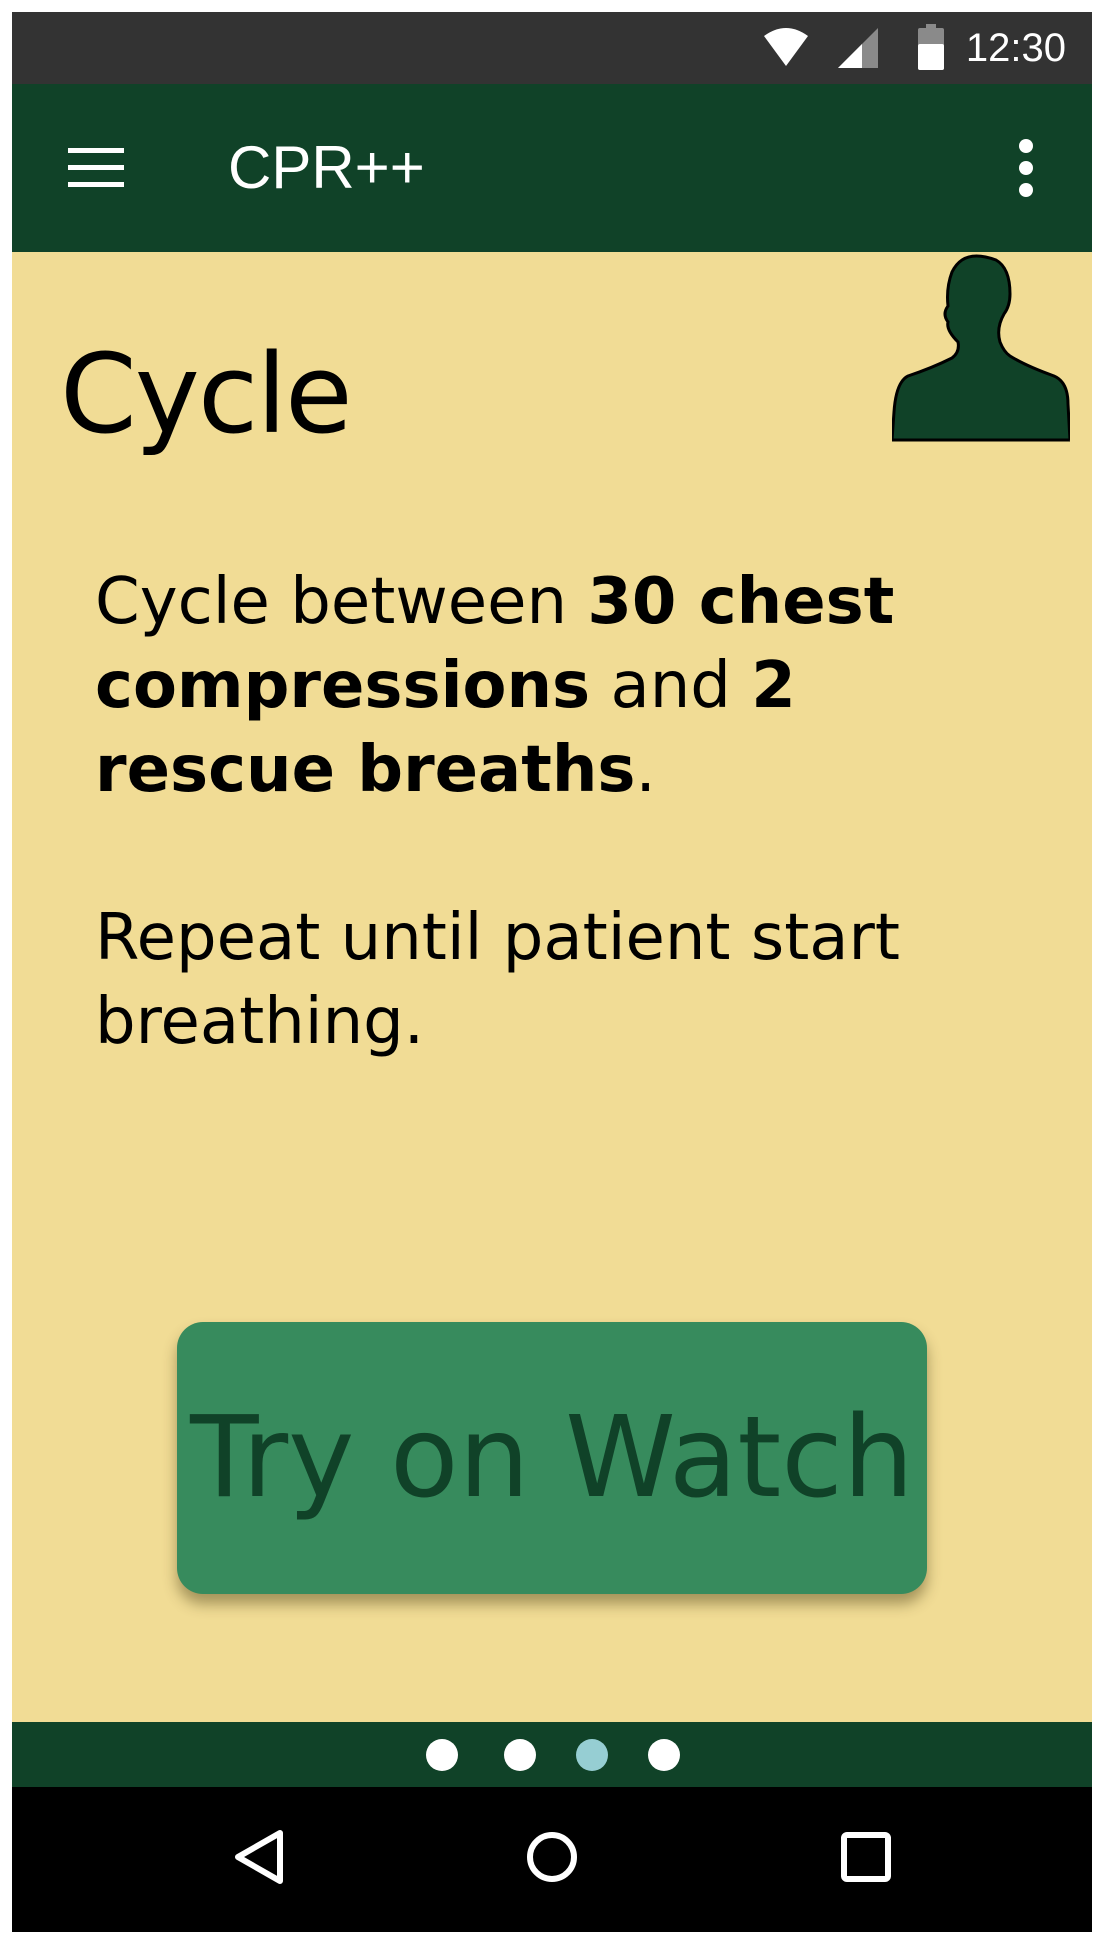 The image size is (1104, 1935). Describe the element at coordinates (326, 167) in the screenshot. I see `app-title: CPR++` at that location.